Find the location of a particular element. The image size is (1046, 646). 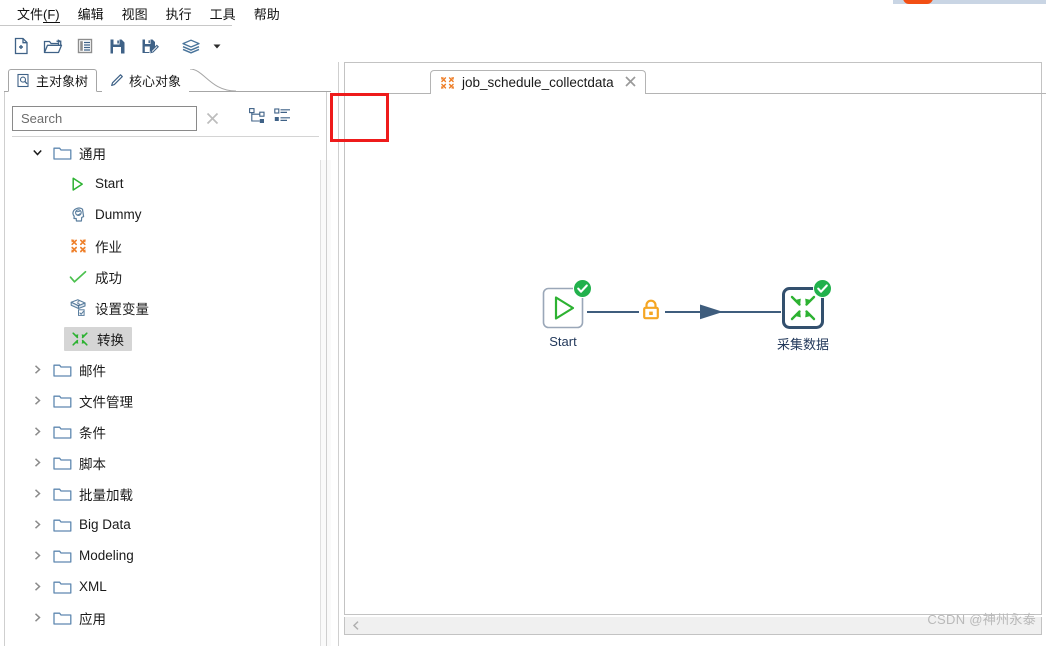

tree-item-bulk-loading: 批量加载 is located at coordinates (165, 493).